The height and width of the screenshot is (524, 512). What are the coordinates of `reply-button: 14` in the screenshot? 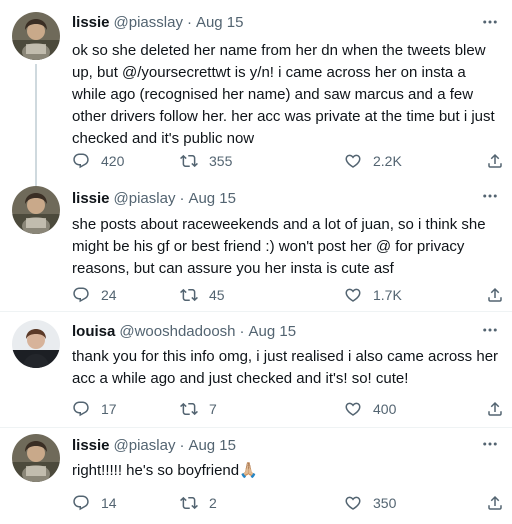 It's located at (94, 503).